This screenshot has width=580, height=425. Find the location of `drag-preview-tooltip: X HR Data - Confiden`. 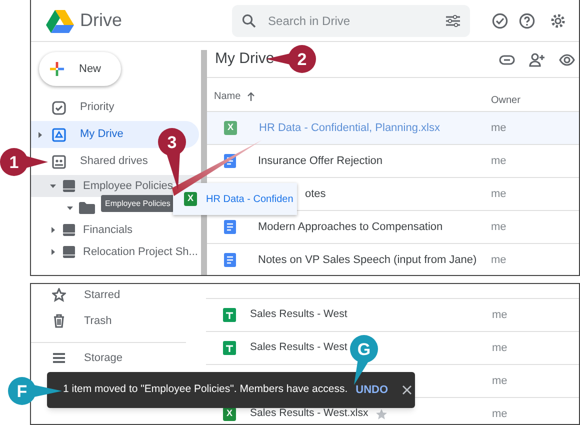

drag-preview-tooltip: X HR Data - Confiden is located at coordinates (235, 199).